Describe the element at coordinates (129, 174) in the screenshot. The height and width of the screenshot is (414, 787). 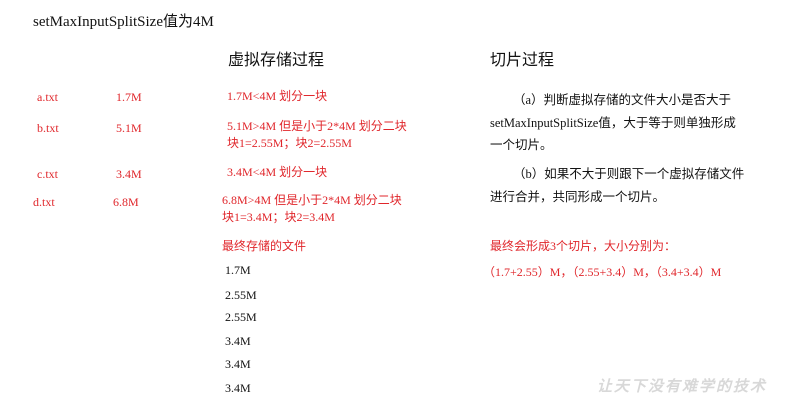
I see `file-size-c: 3.4M` at that location.